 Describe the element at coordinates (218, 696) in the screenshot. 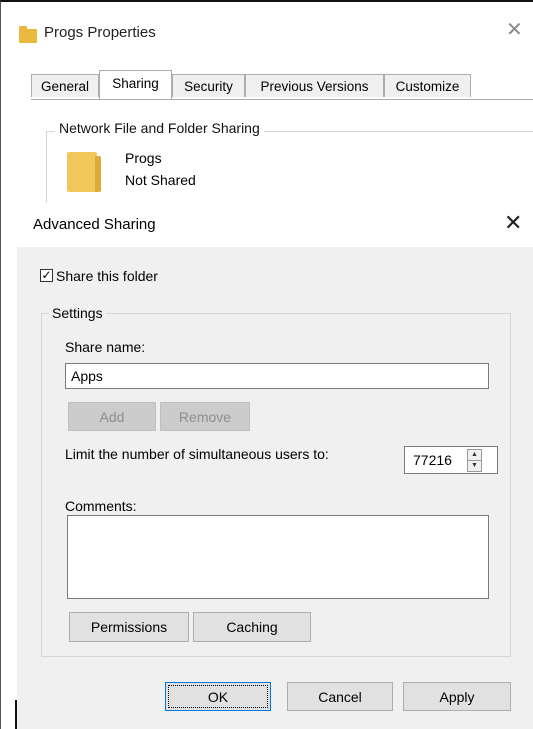

I see `ok-button: OK` at that location.